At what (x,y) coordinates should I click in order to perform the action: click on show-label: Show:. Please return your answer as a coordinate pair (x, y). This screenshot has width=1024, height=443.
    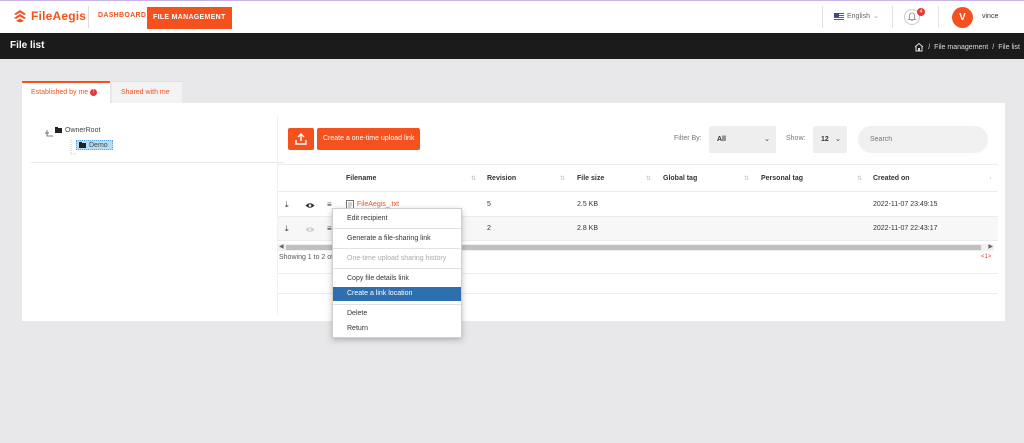
    Looking at the image, I should click on (796, 138).